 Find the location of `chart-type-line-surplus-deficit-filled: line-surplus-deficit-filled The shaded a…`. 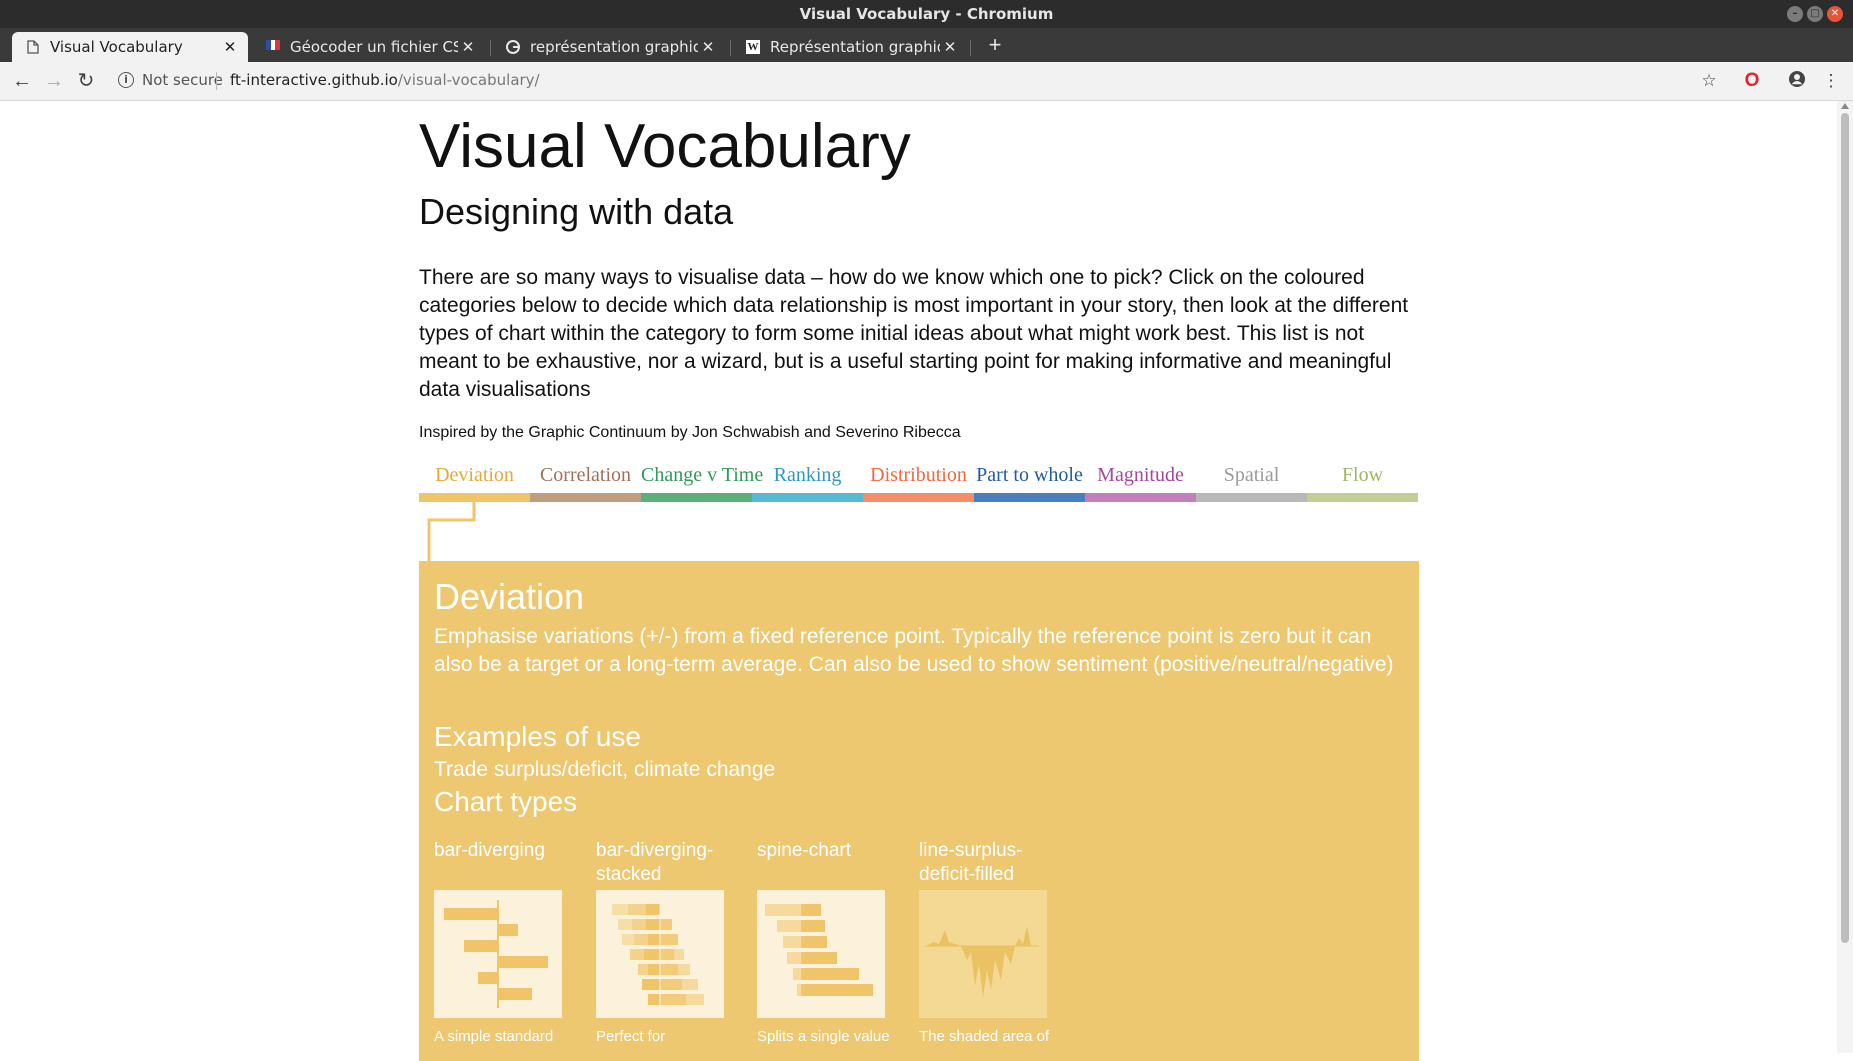

chart-type-line-surplus-deficit-filled: line-surplus-deficit-filled The shaded a… is located at coordinates (984, 942).